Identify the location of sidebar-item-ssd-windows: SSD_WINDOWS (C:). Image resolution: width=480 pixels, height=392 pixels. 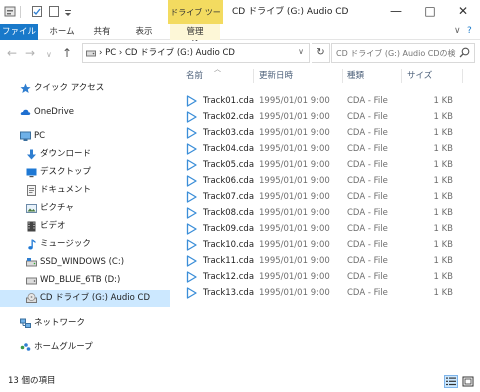
(85, 262).